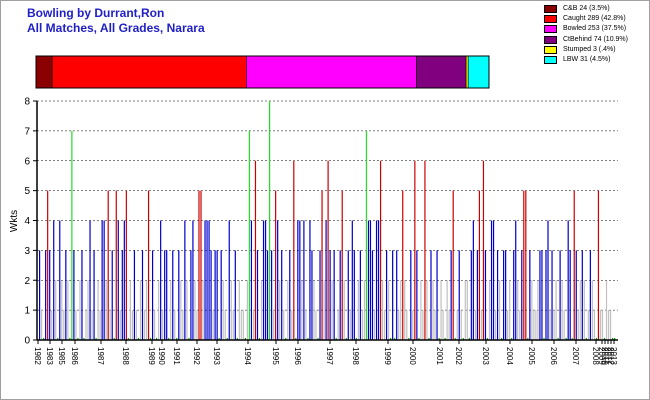  I want to click on x-tick-label: 1996, so click(297, 356).